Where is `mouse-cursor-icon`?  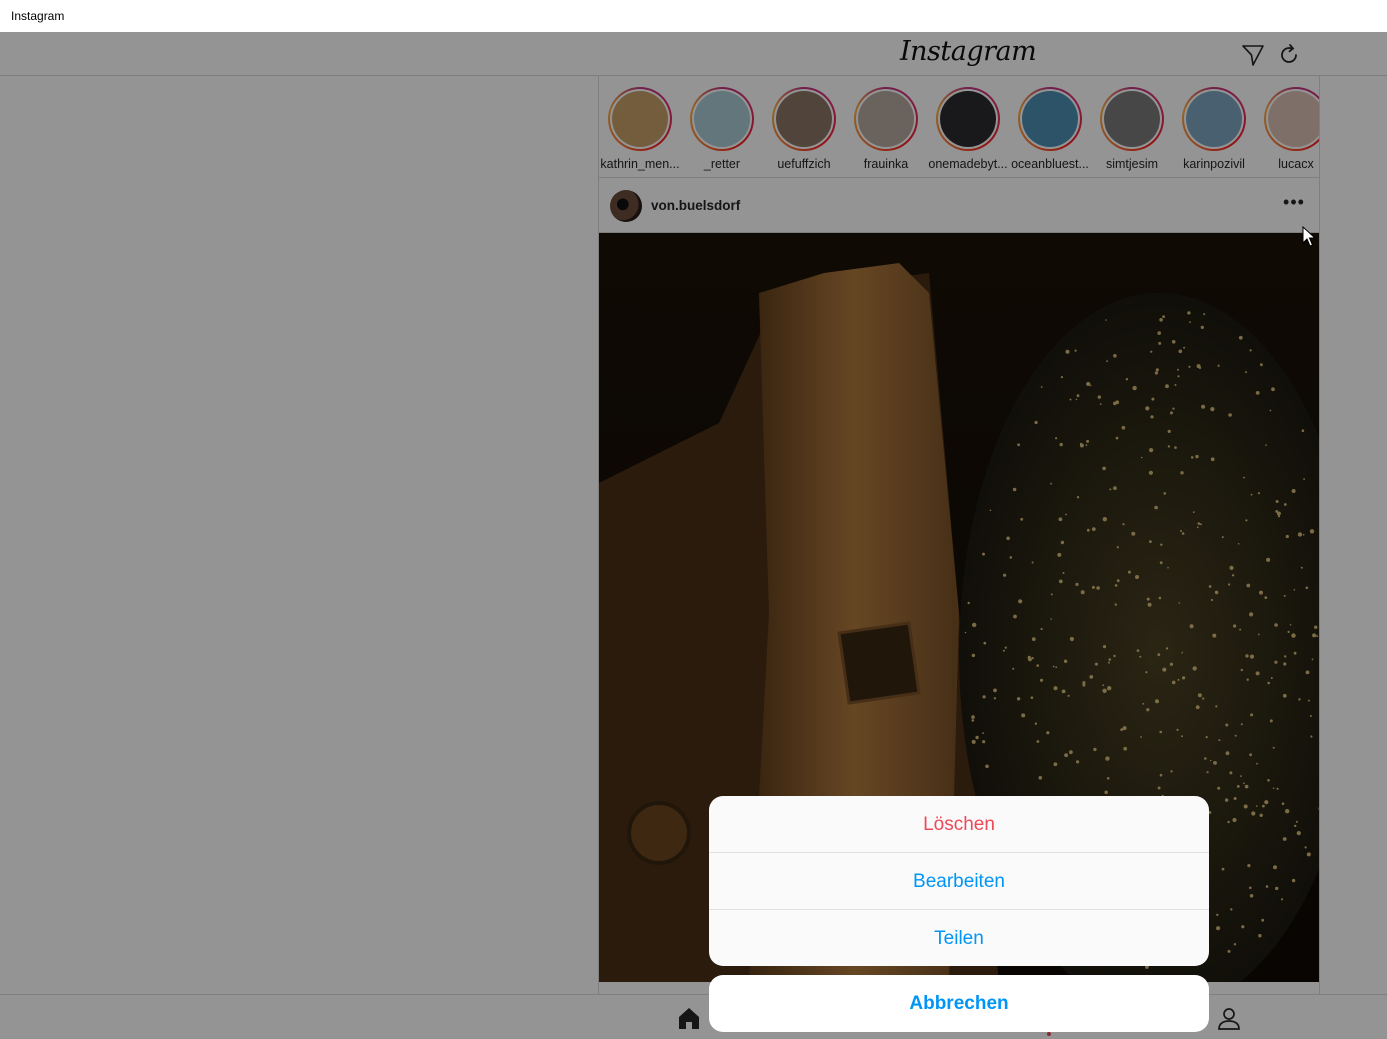 mouse-cursor-icon is located at coordinates (1309, 236).